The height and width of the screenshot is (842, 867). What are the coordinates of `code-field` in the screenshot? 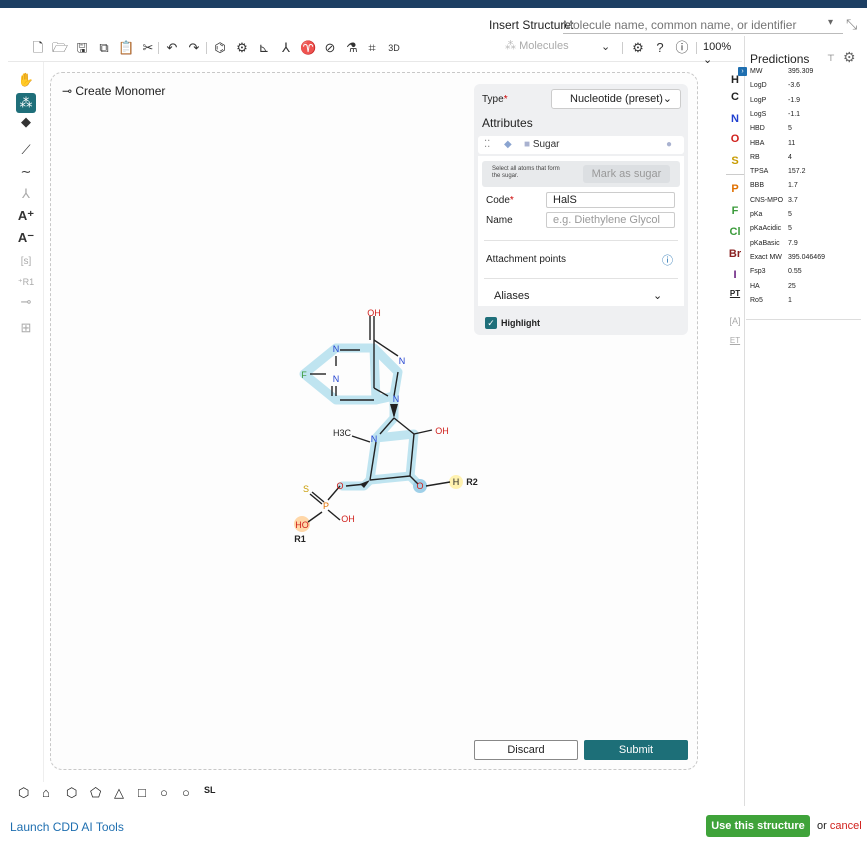 It's located at (610, 200).